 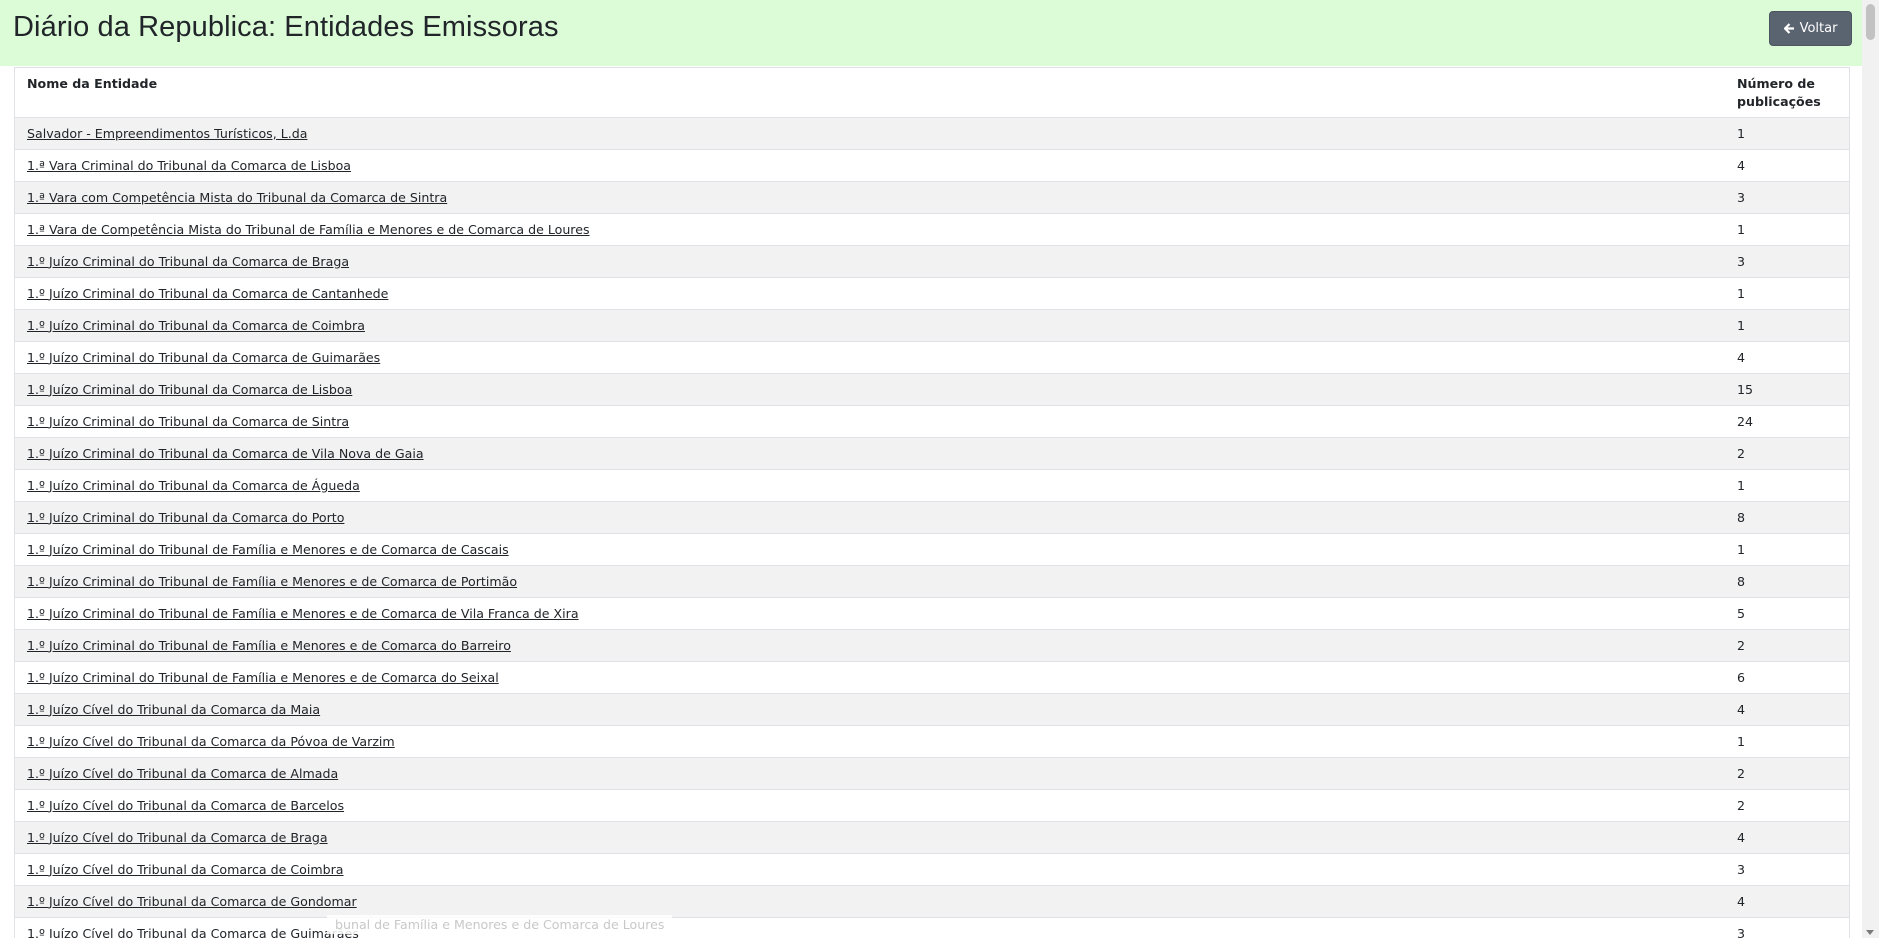 What do you see at coordinates (1786, 677) in the screenshot?
I see `publication-count-cell: 6` at bounding box center [1786, 677].